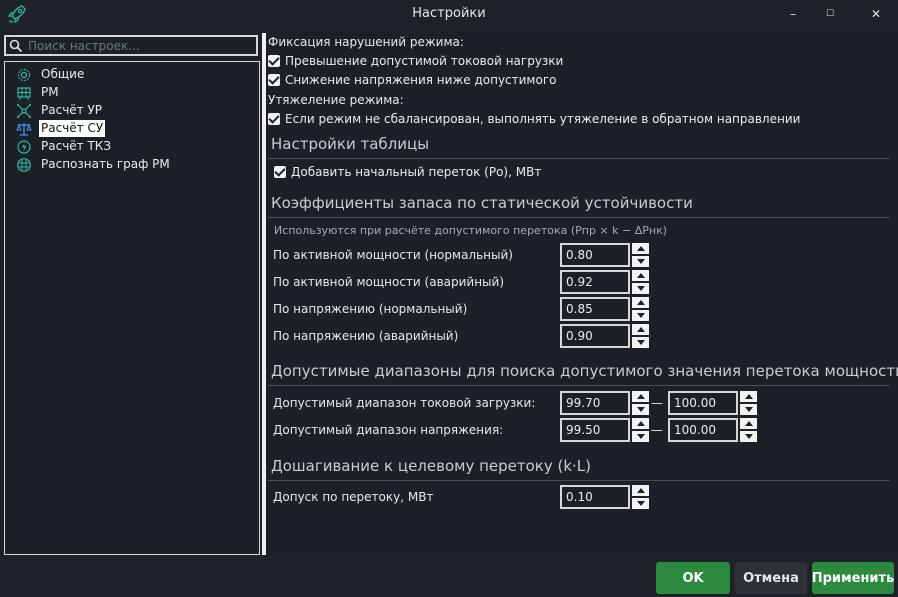 Image resolution: width=898 pixels, height=597 pixels. I want to click on initial-flow-checkbox: Добавить начальный переток (Ро), МВт, so click(407, 172).